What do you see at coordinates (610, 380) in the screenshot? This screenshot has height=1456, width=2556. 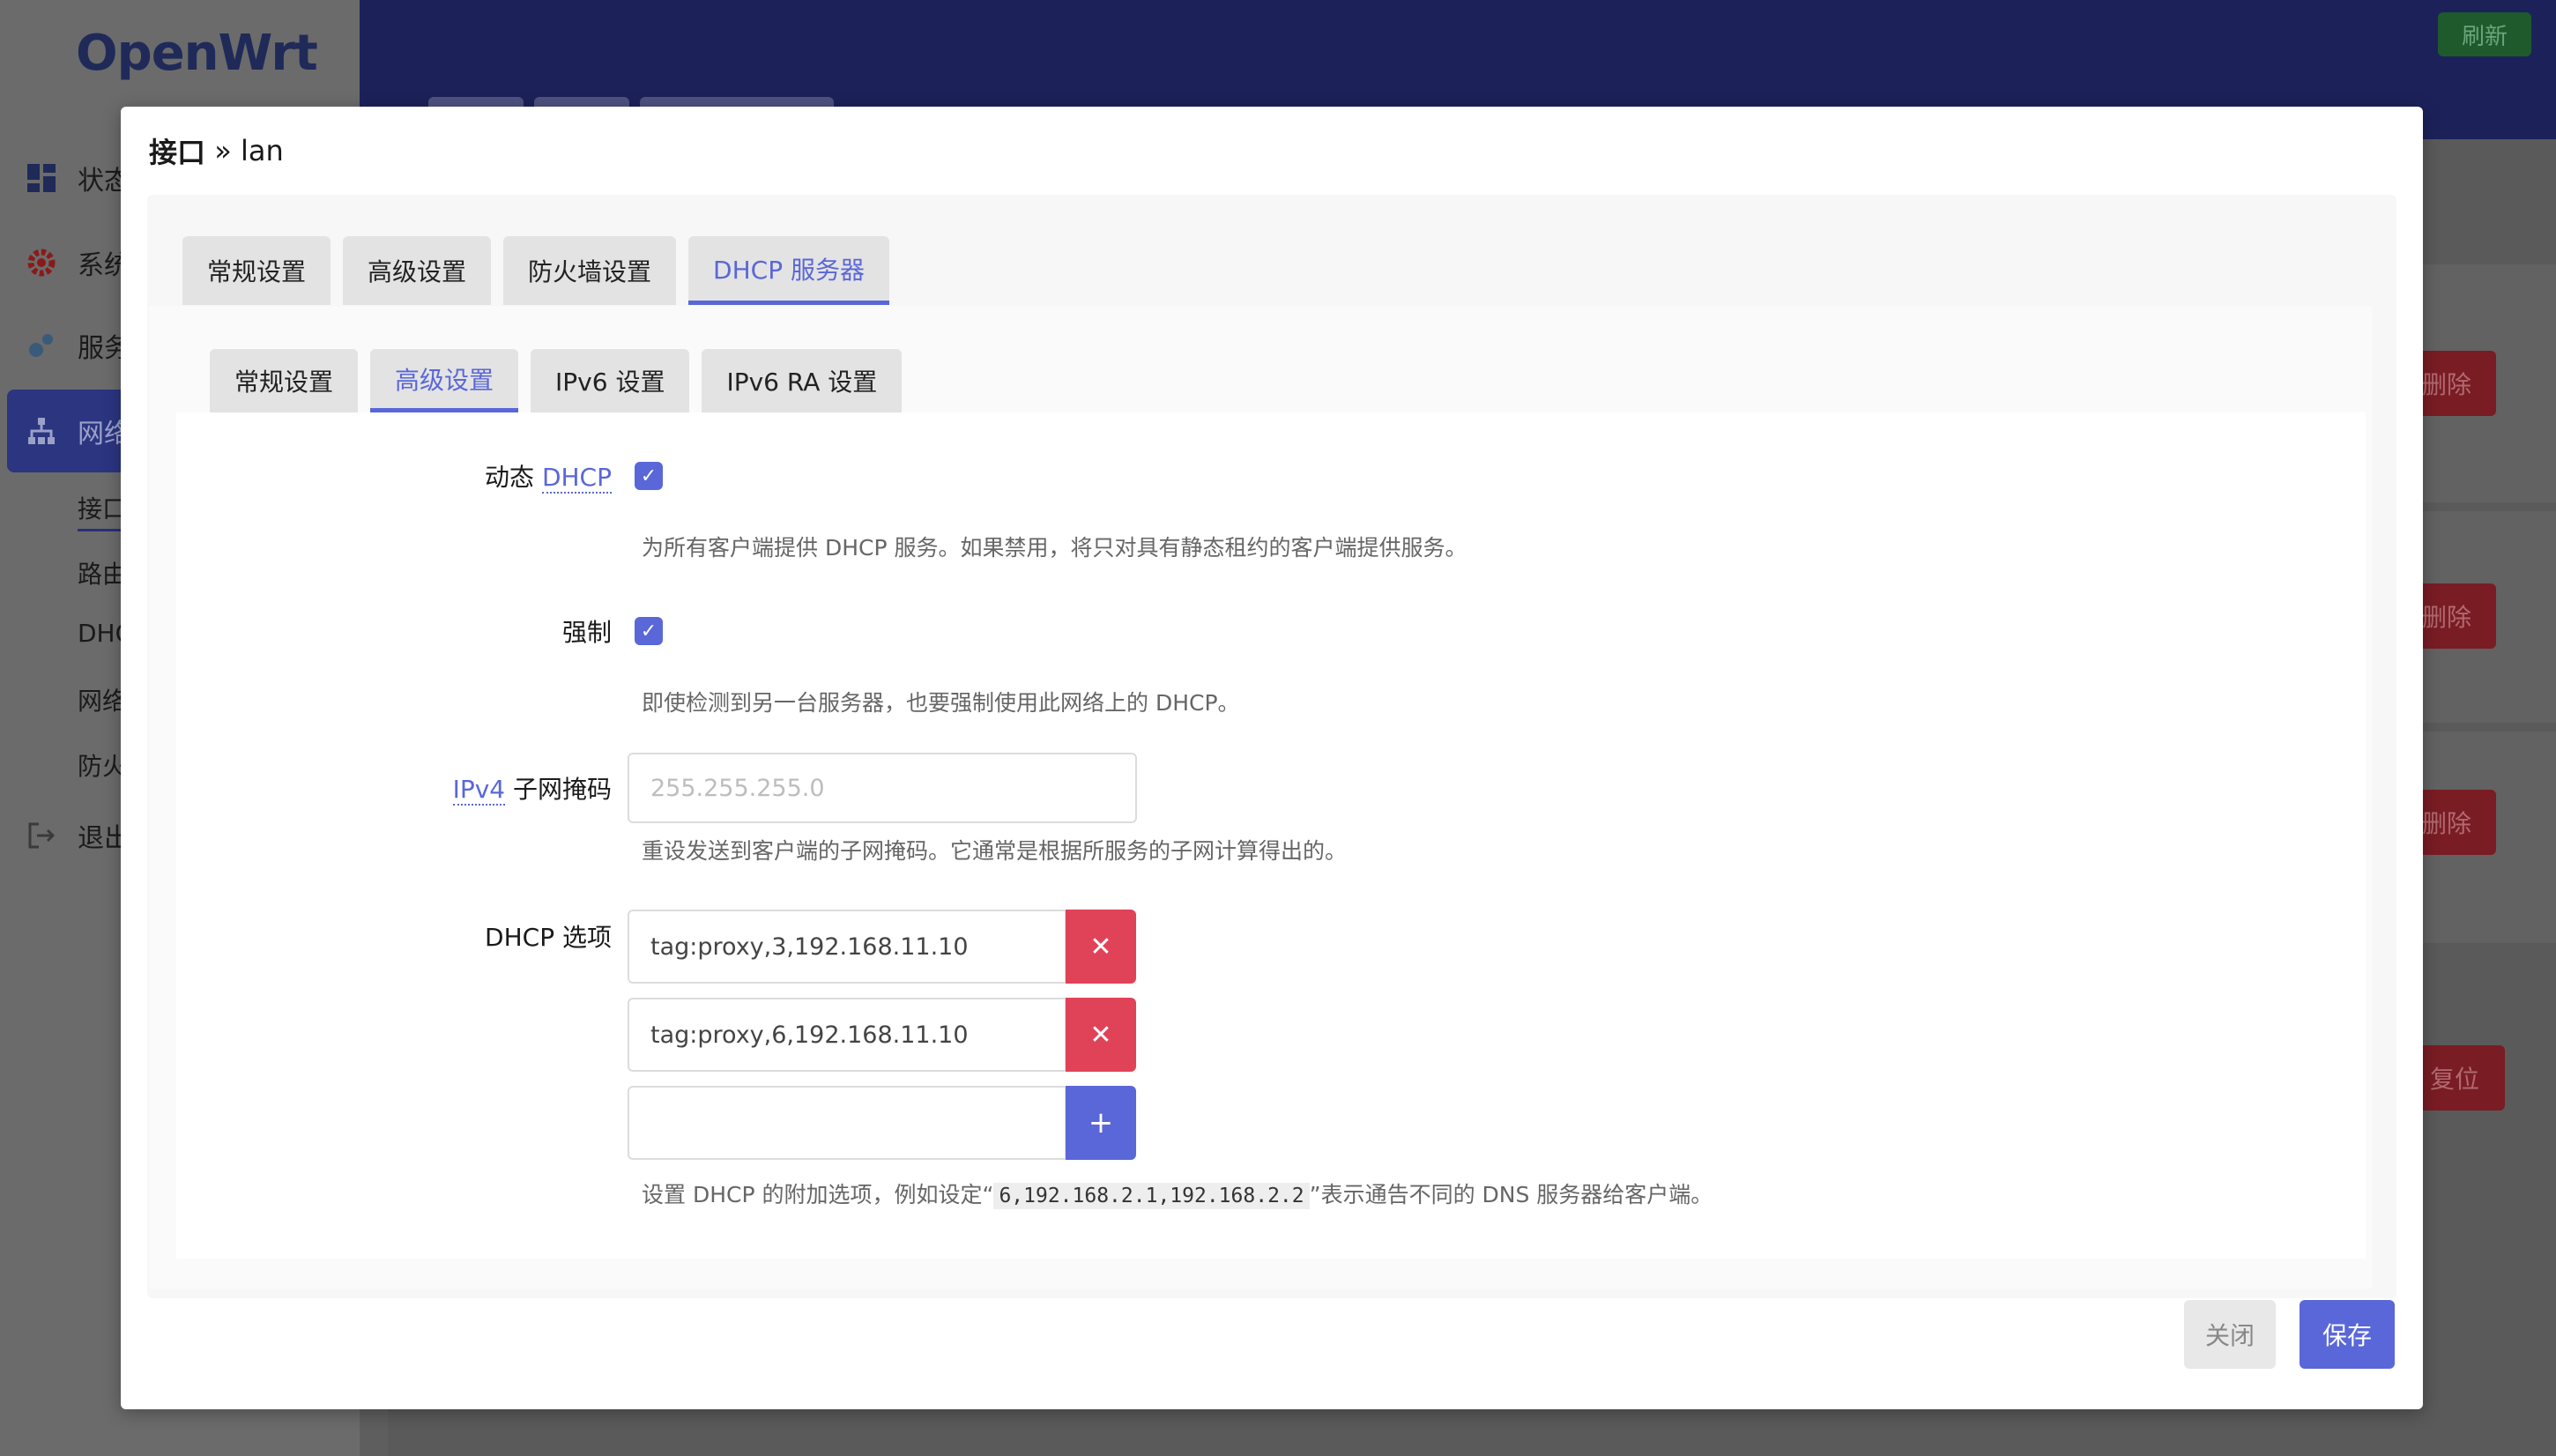 I see `subtab-ipv6: IPv6 设置` at bounding box center [610, 380].